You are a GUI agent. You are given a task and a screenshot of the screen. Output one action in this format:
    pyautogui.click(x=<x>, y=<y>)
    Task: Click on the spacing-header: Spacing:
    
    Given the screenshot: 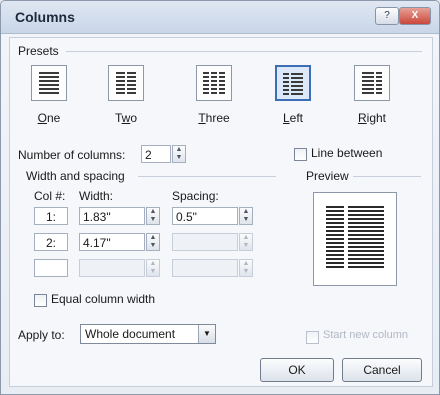 What is the action you would take?
    pyautogui.click(x=195, y=196)
    